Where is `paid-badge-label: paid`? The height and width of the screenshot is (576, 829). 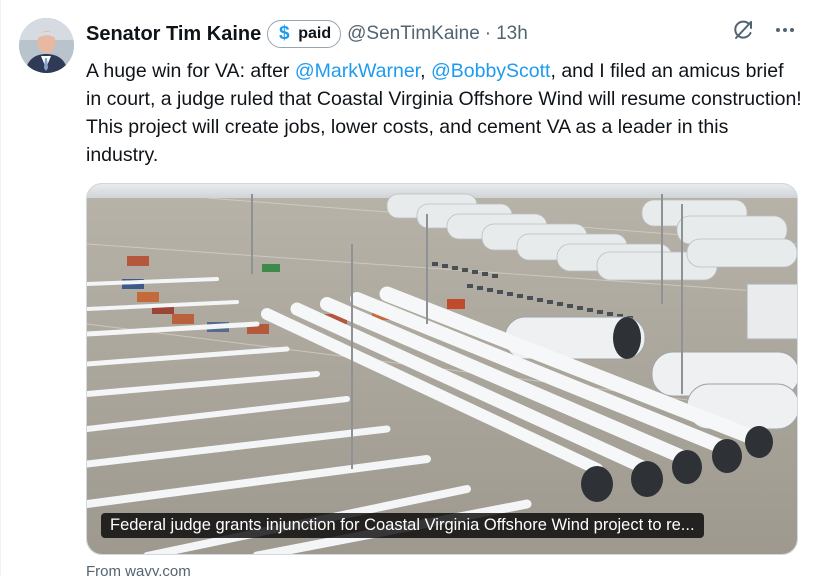
paid-badge-label: paid is located at coordinates (315, 33).